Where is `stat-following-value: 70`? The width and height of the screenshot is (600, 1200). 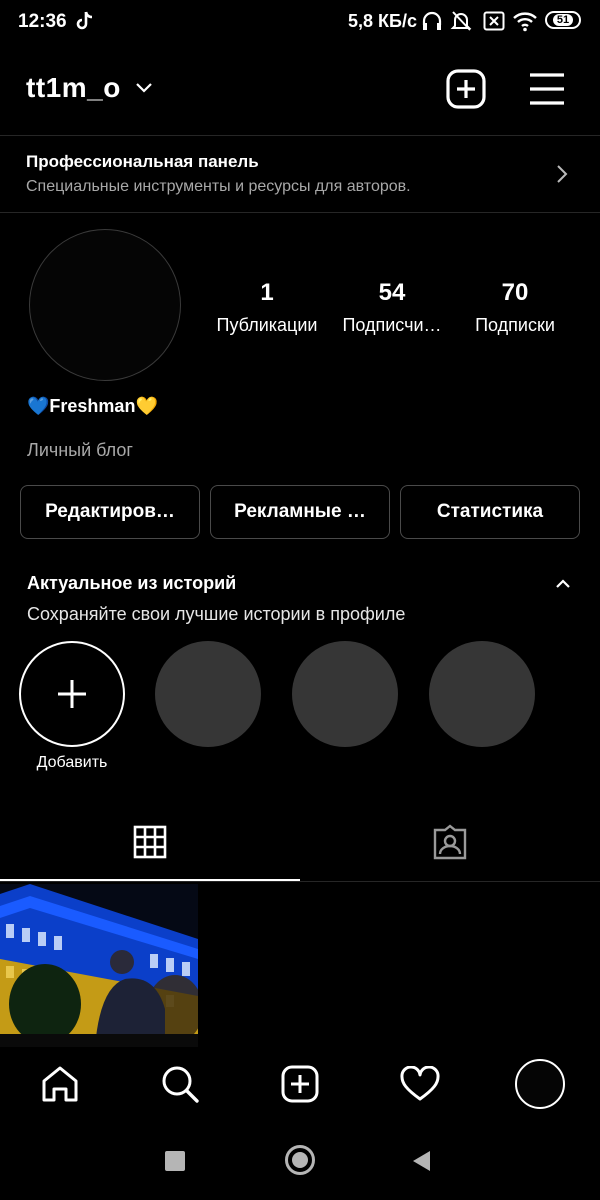
stat-following-value: 70 is located at coordinates (515, 292).